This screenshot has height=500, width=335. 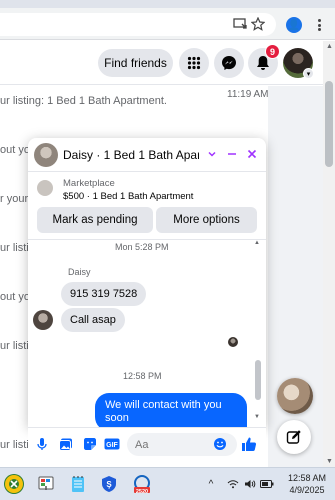 What do you see at coordinates (194, 63) in the screenshot?
I see `menu-grid-icon` at bounding box center [194, 63].